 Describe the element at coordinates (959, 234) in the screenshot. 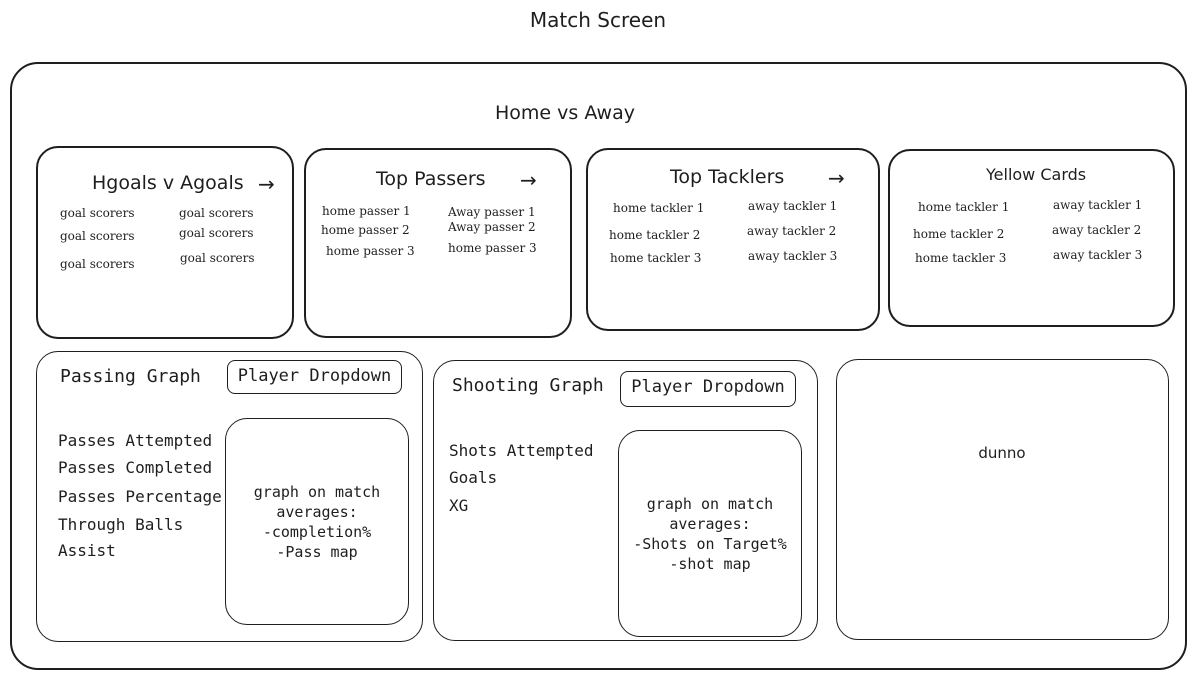

I see `home-booked-player: home tackler 2` at that location.